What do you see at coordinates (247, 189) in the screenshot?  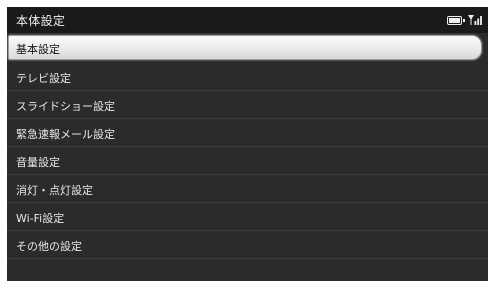 I see `menu-item-light-settings: 消灯・点灯設定` at bounding box center [247, 189].